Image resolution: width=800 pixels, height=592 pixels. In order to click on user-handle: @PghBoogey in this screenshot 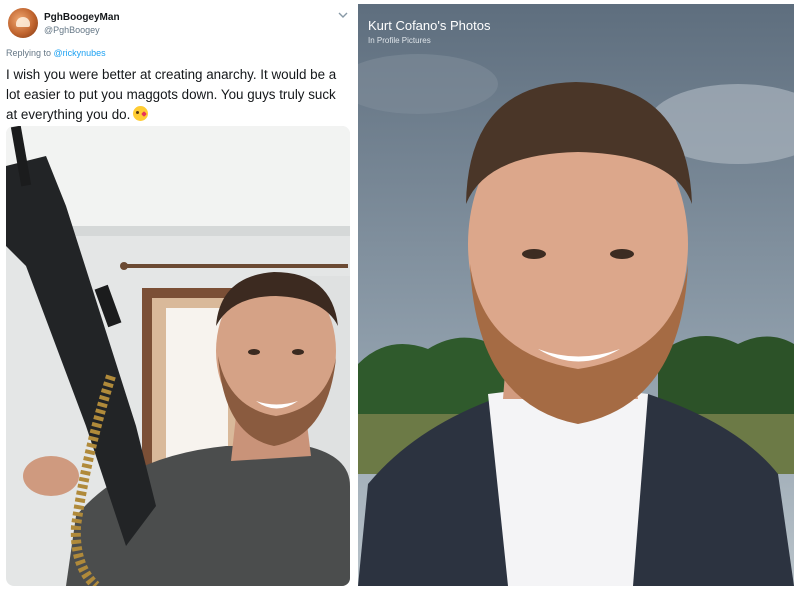, I will do `click(72, 30)`.